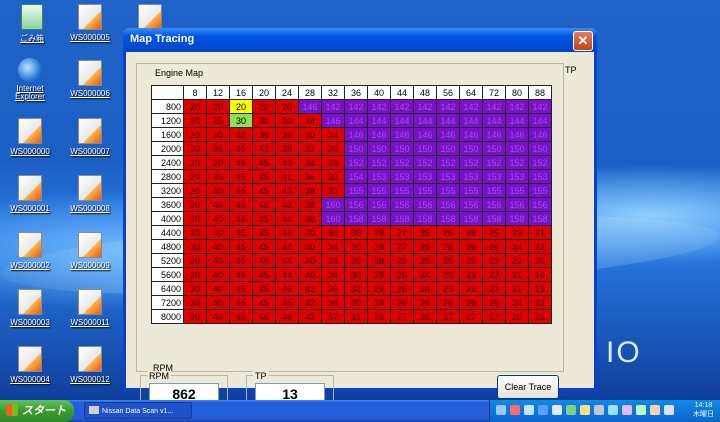 This screenshot has width=720, height=422. Describe the element at coordinates (402, 176) in the screenshot. I see `map-cell: 153` at that location.